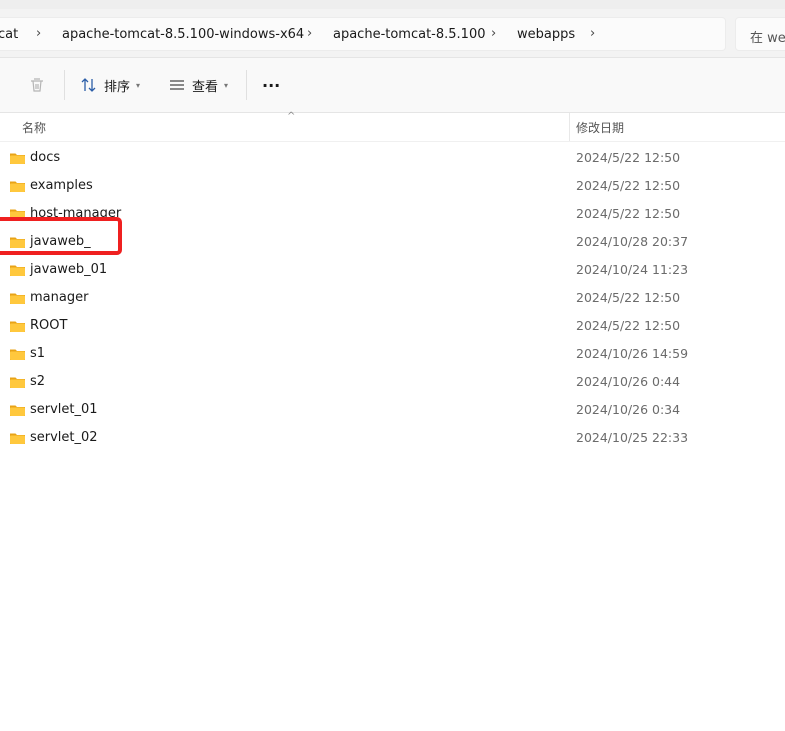  I want to click on file-row: ROOT 2024/5/22 12:50, so click(392, 326).